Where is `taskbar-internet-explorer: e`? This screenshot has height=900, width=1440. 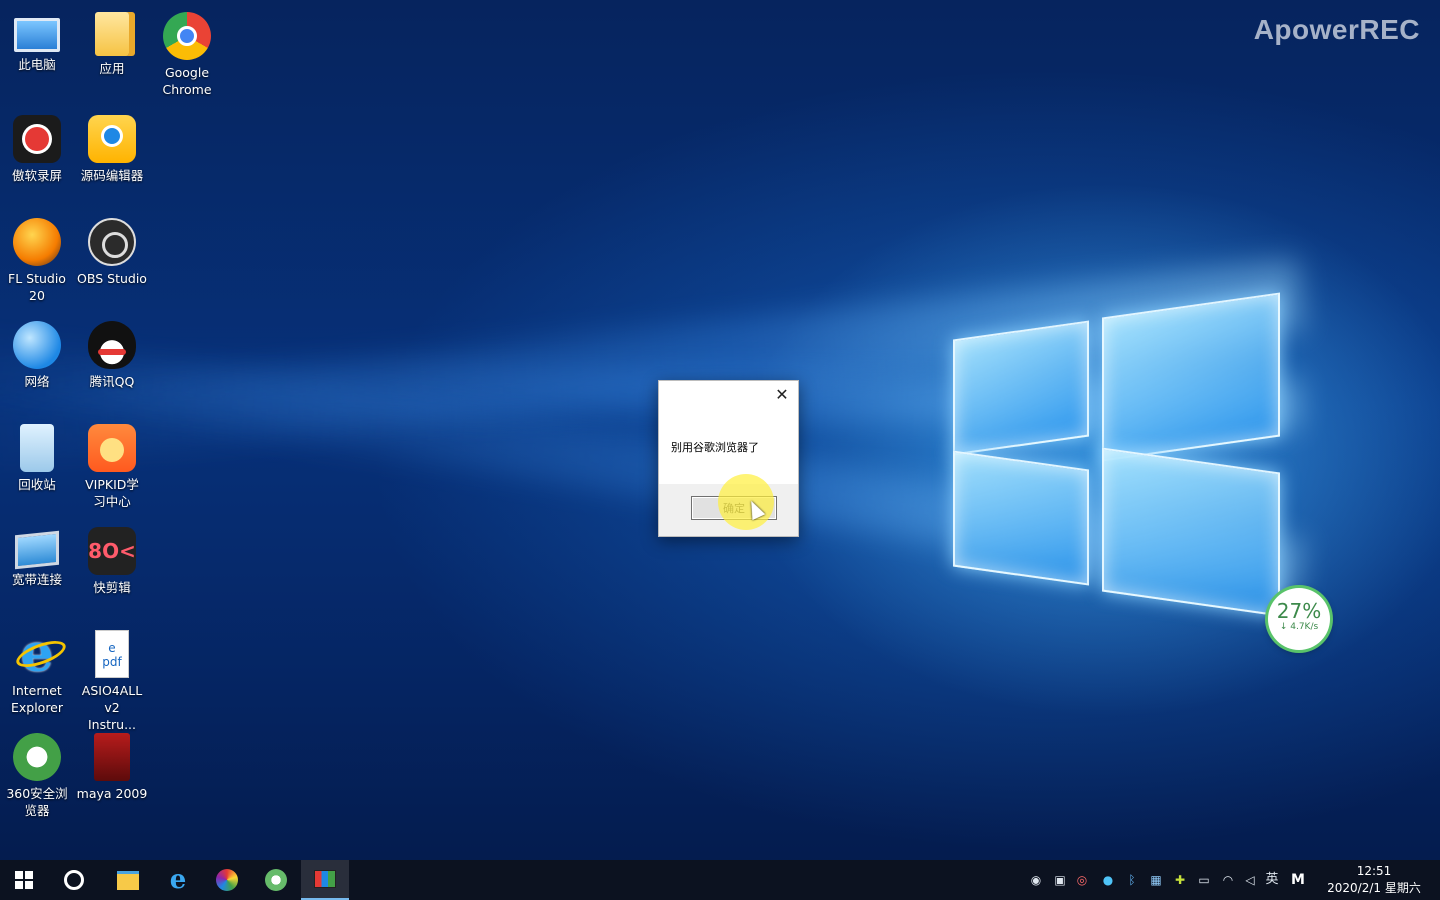 taskbar-internet-explorer: e is located at coordinates (178, 880).